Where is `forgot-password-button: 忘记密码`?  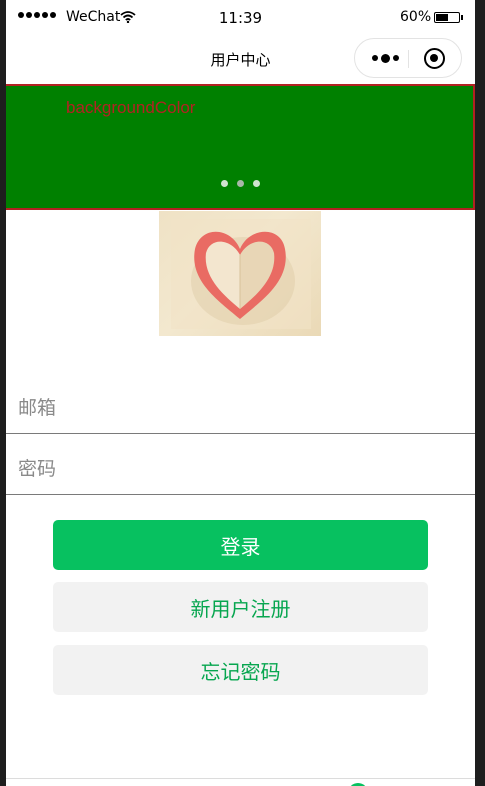 forgot-password-button: 忘记密码 is located at coordinates (240, 670).